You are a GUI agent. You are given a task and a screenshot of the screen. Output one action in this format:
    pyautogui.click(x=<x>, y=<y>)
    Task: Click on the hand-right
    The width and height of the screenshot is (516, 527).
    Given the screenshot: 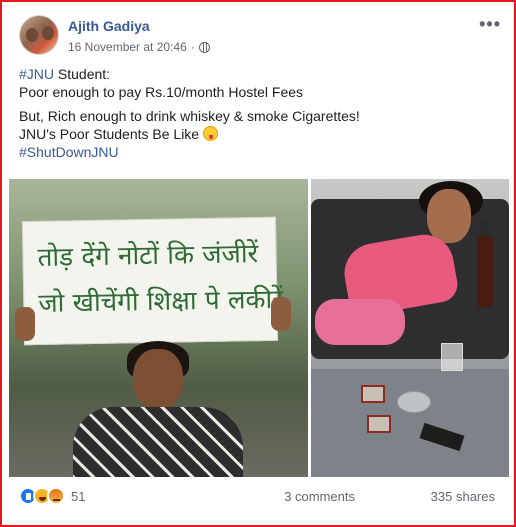 What is the action you would take?
    pyautogui.click(x=281, y=314)
    